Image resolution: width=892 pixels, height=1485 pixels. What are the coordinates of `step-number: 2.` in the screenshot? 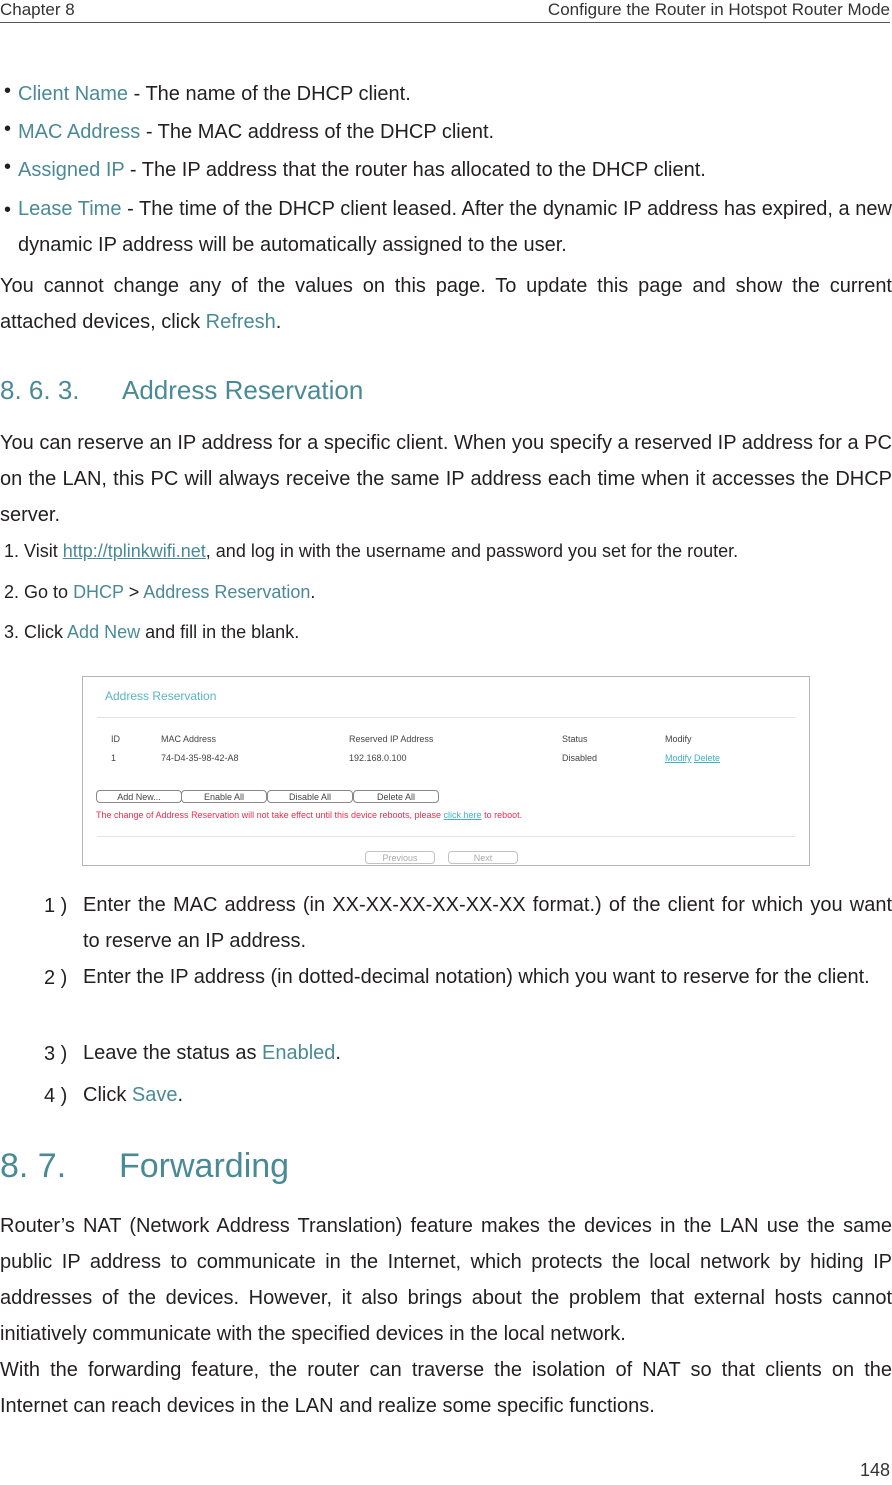 It's located at (12, 592).